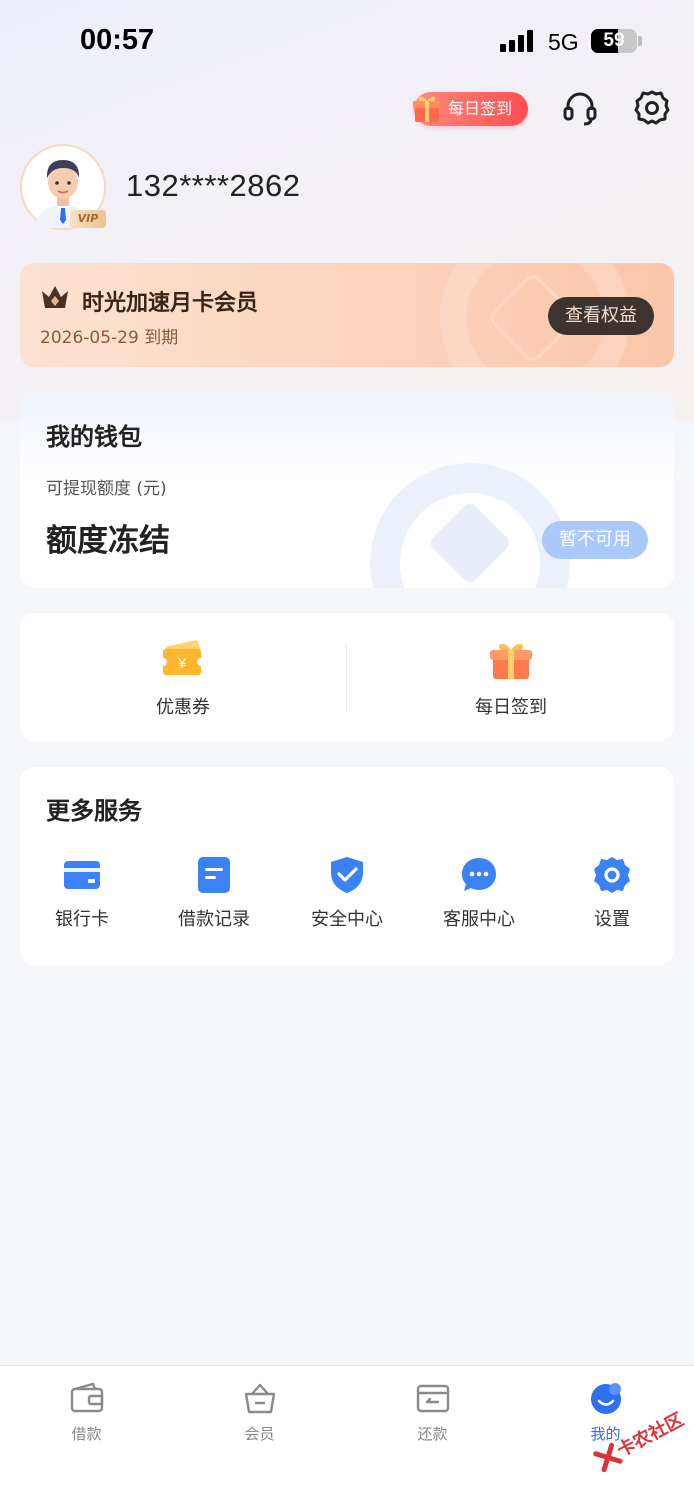  What do you see at coordinates (612, 875) in the screenshot?
I see `gear-icon` at bounding box center [612, 875].